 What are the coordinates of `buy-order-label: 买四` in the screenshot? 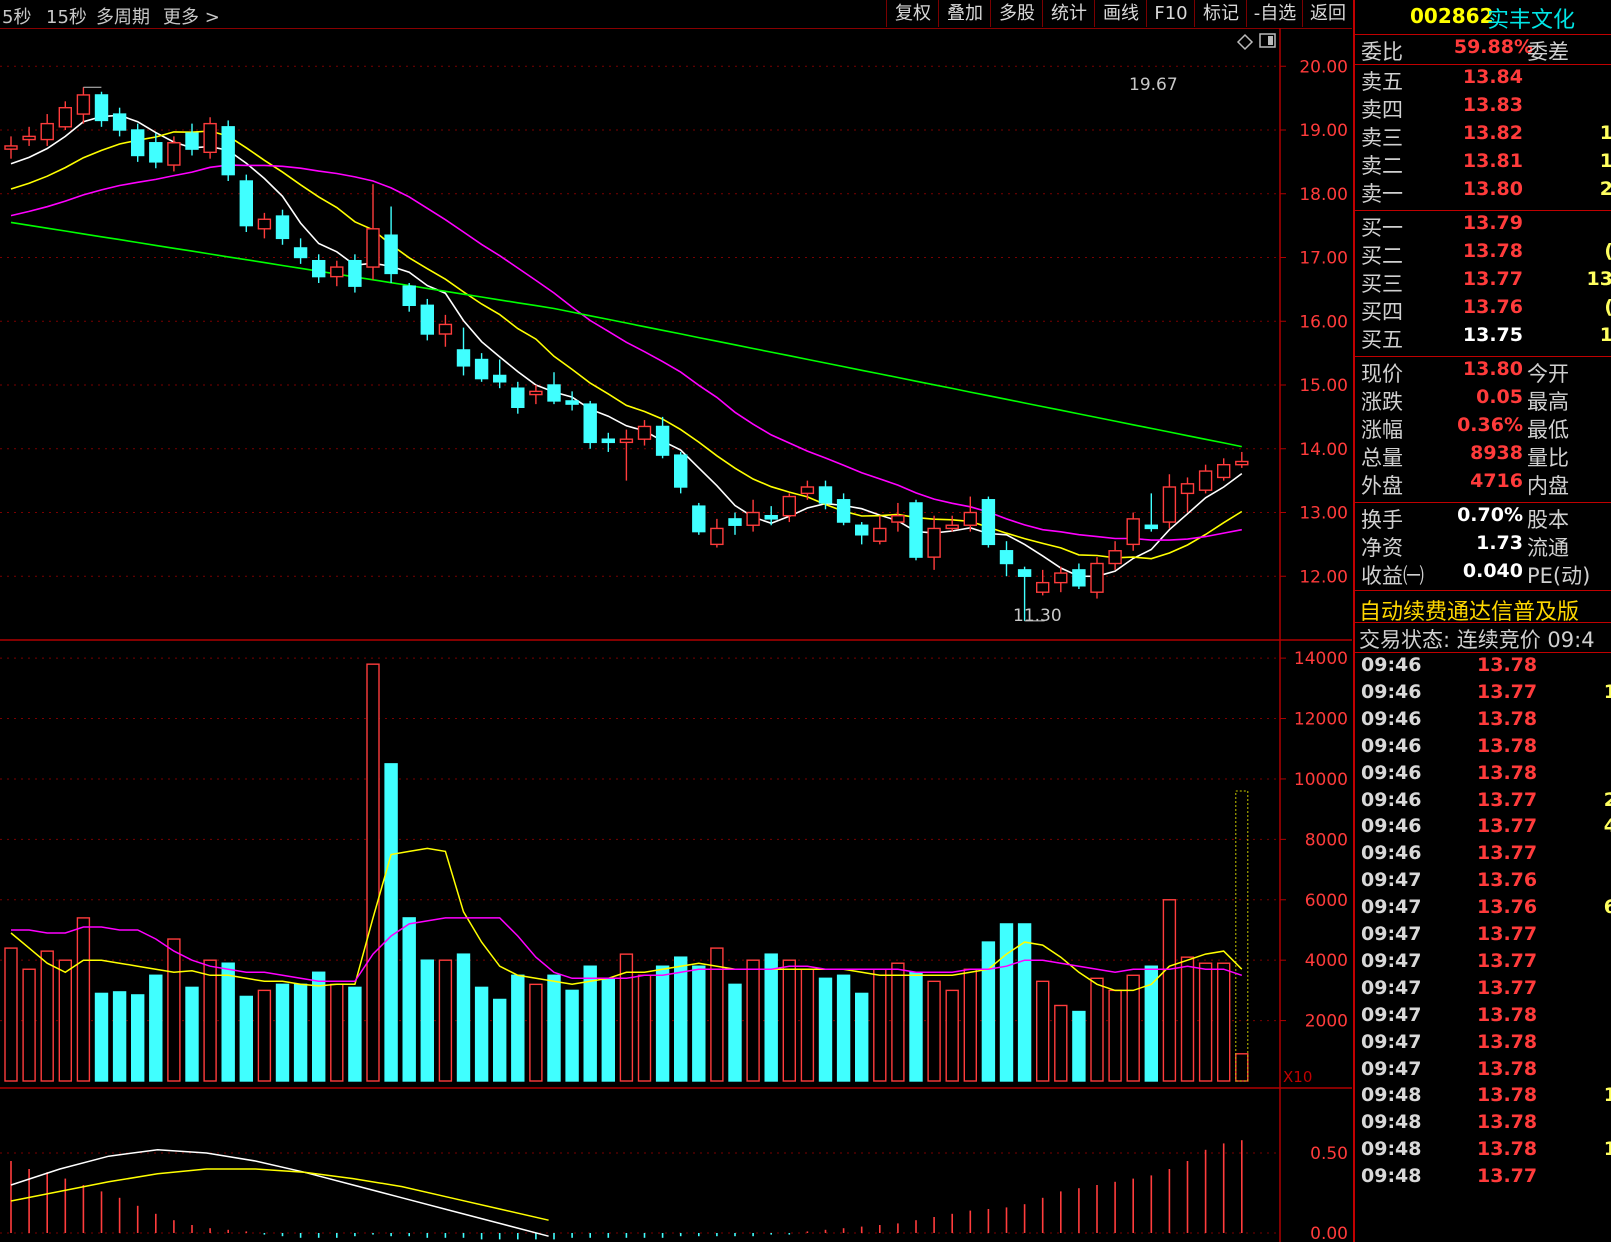 It's located at (1382, 312).